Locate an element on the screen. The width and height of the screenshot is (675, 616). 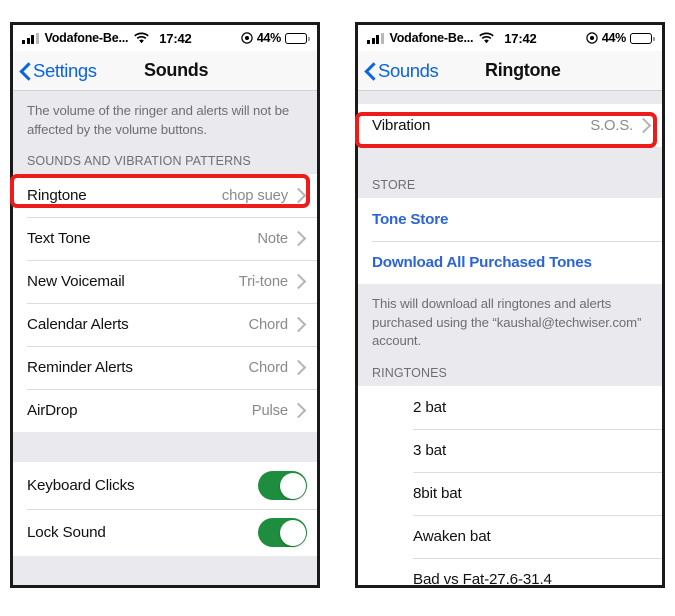
row-ringtone-item: 8bit bat is located at coordinates (510, 494).